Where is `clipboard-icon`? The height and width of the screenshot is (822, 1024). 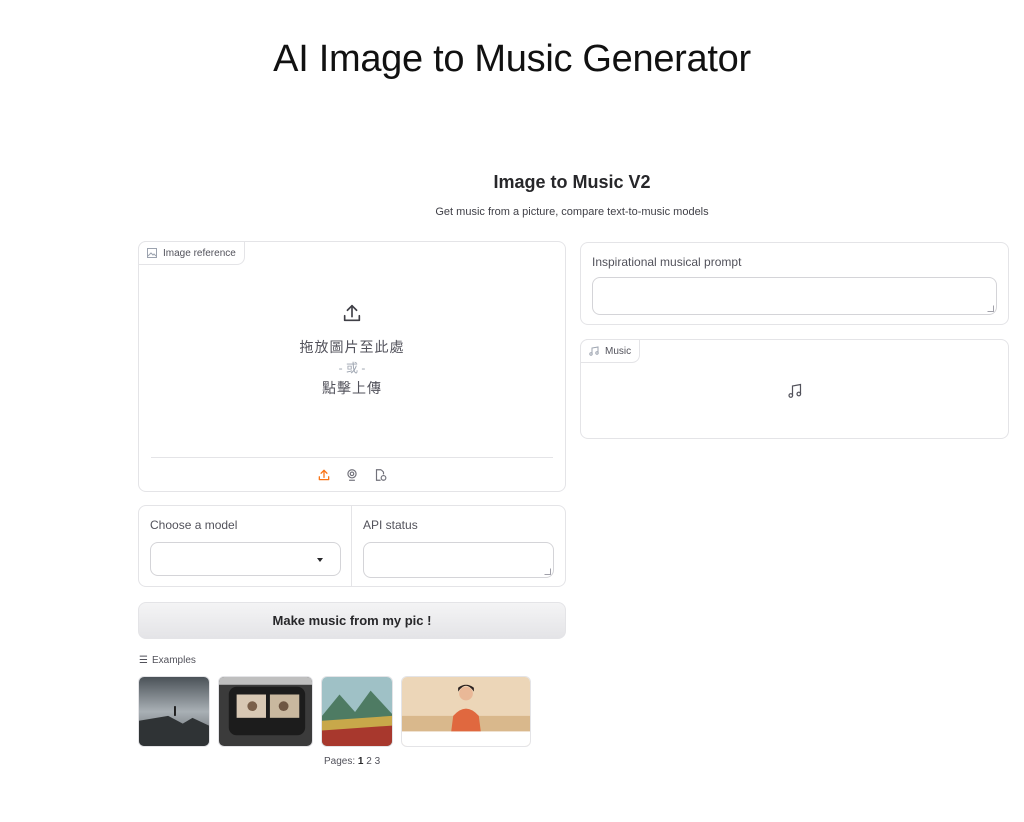
clipboard-icon is located at coordinates (381, 474).